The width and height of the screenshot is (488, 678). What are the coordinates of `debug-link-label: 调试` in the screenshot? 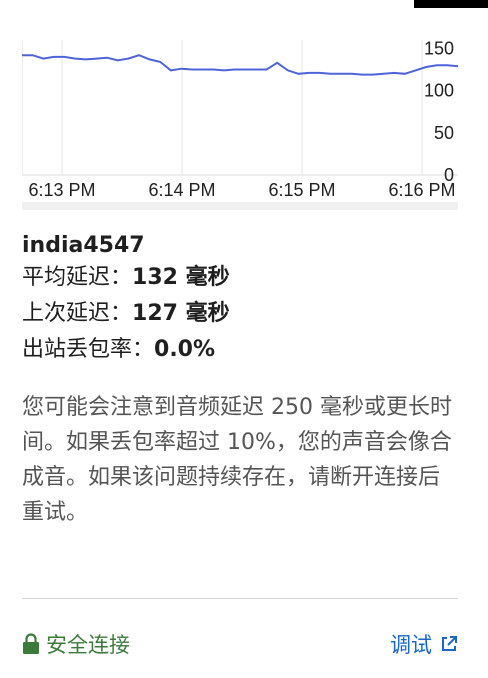 It's located at (411, 645).